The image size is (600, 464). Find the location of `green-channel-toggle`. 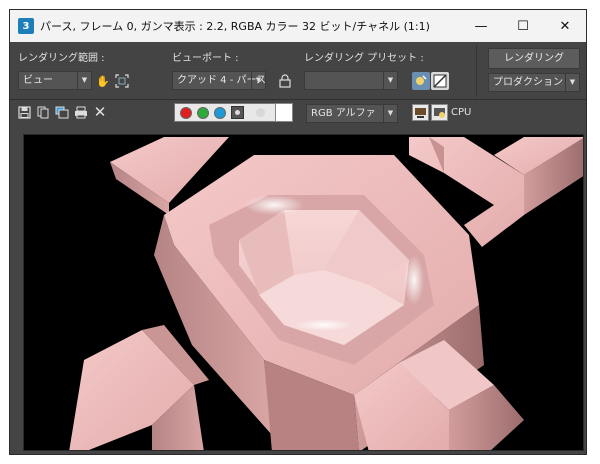

green-channel-toggle is located at coordinates (203, 112).